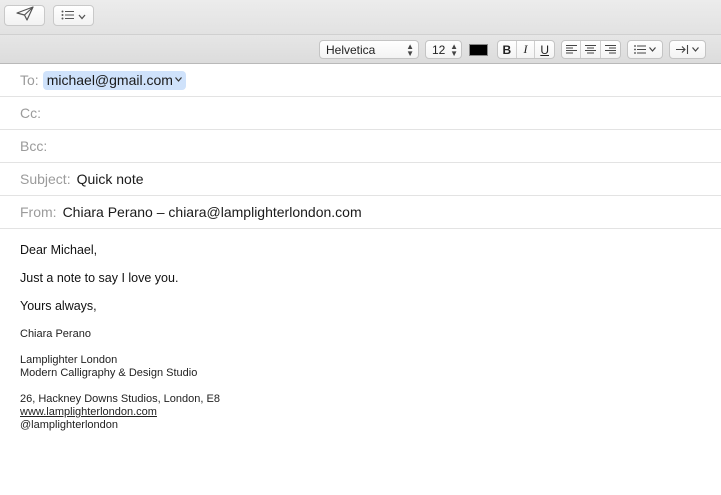 The height and width of the screenshot is (495, 721). I want to click on signature-website-link: www.lamplighterlondon.com, so click(88, 412).